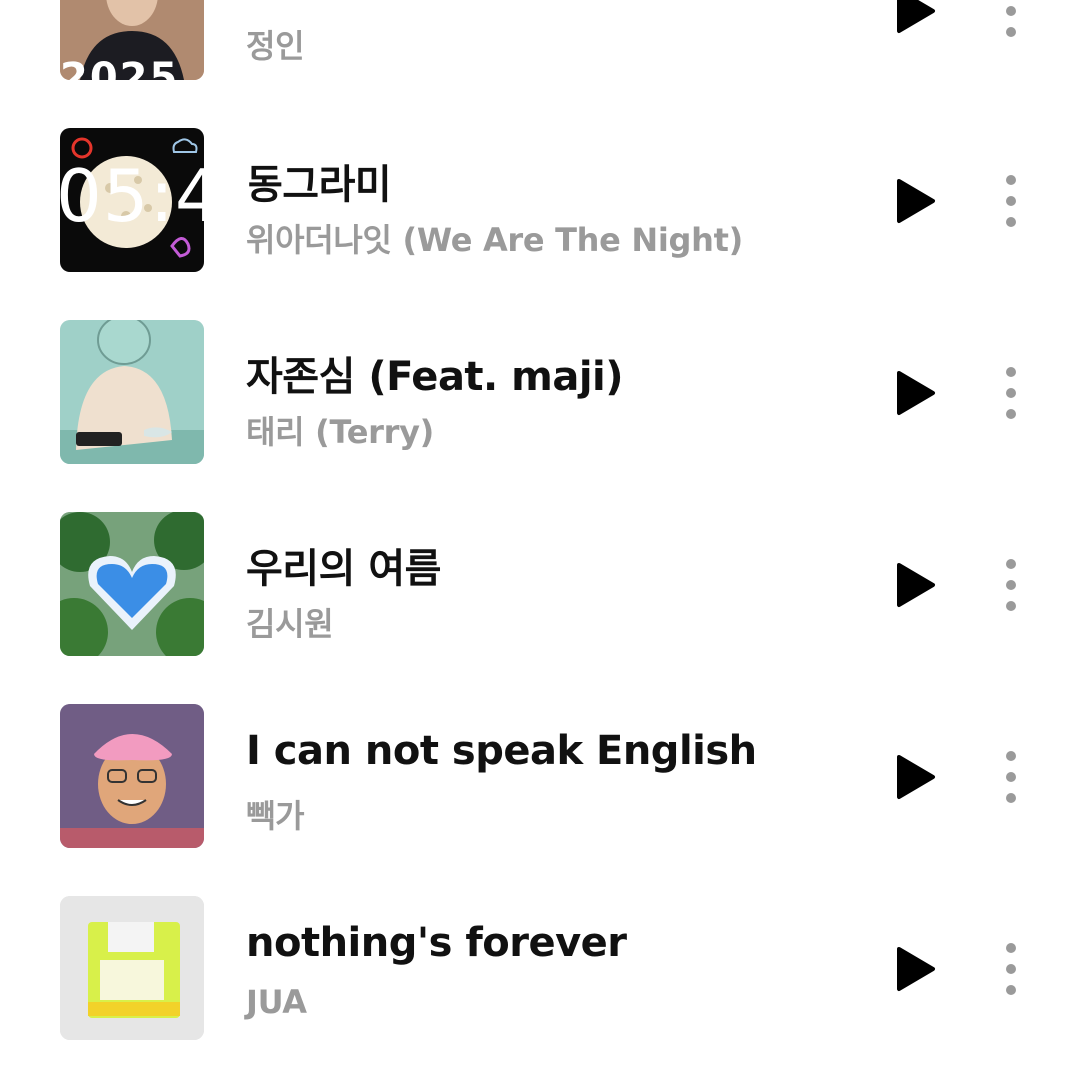 This screenshot has height=1080, width=1080. What do you see at coordinates (340, 432) in the screenshot?
I see `song-artist: 태리 (Terry)` at bounding box center [340, 432].